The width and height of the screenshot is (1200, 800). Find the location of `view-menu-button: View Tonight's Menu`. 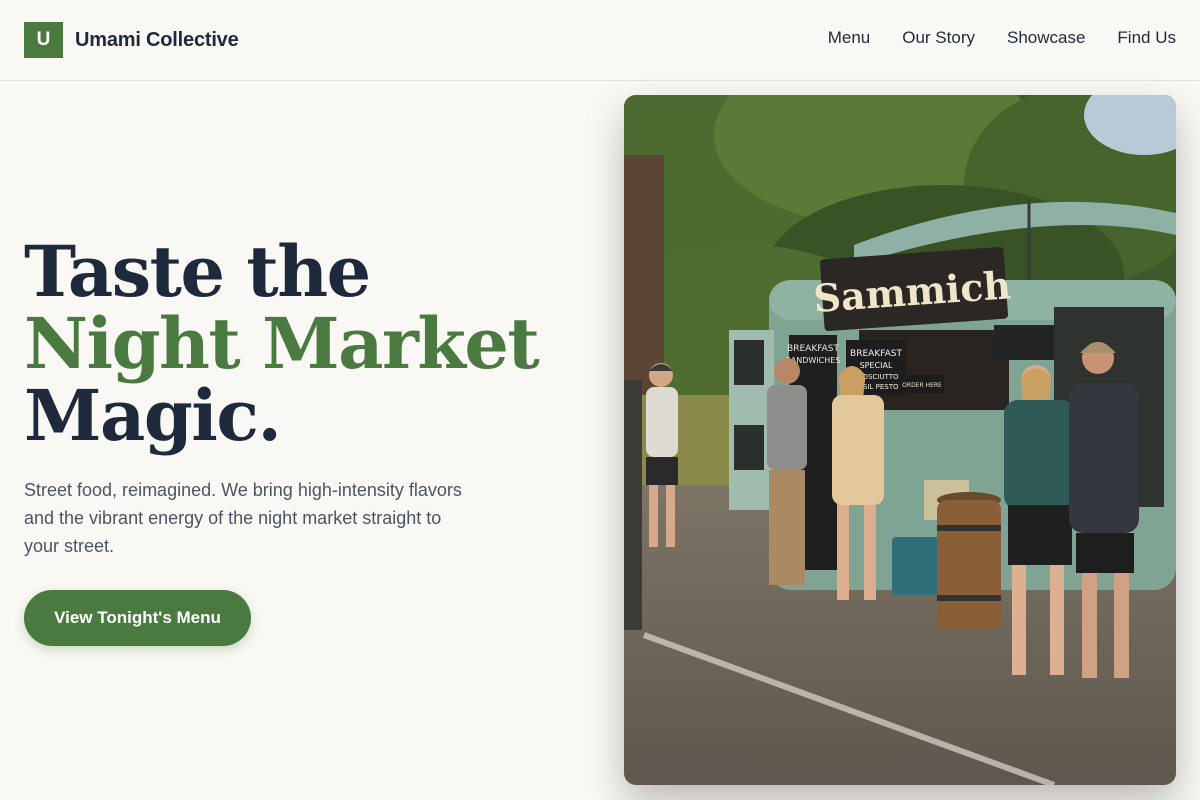

view-menu-button: View Tonight's Menu is located at coordinates (137, 618).